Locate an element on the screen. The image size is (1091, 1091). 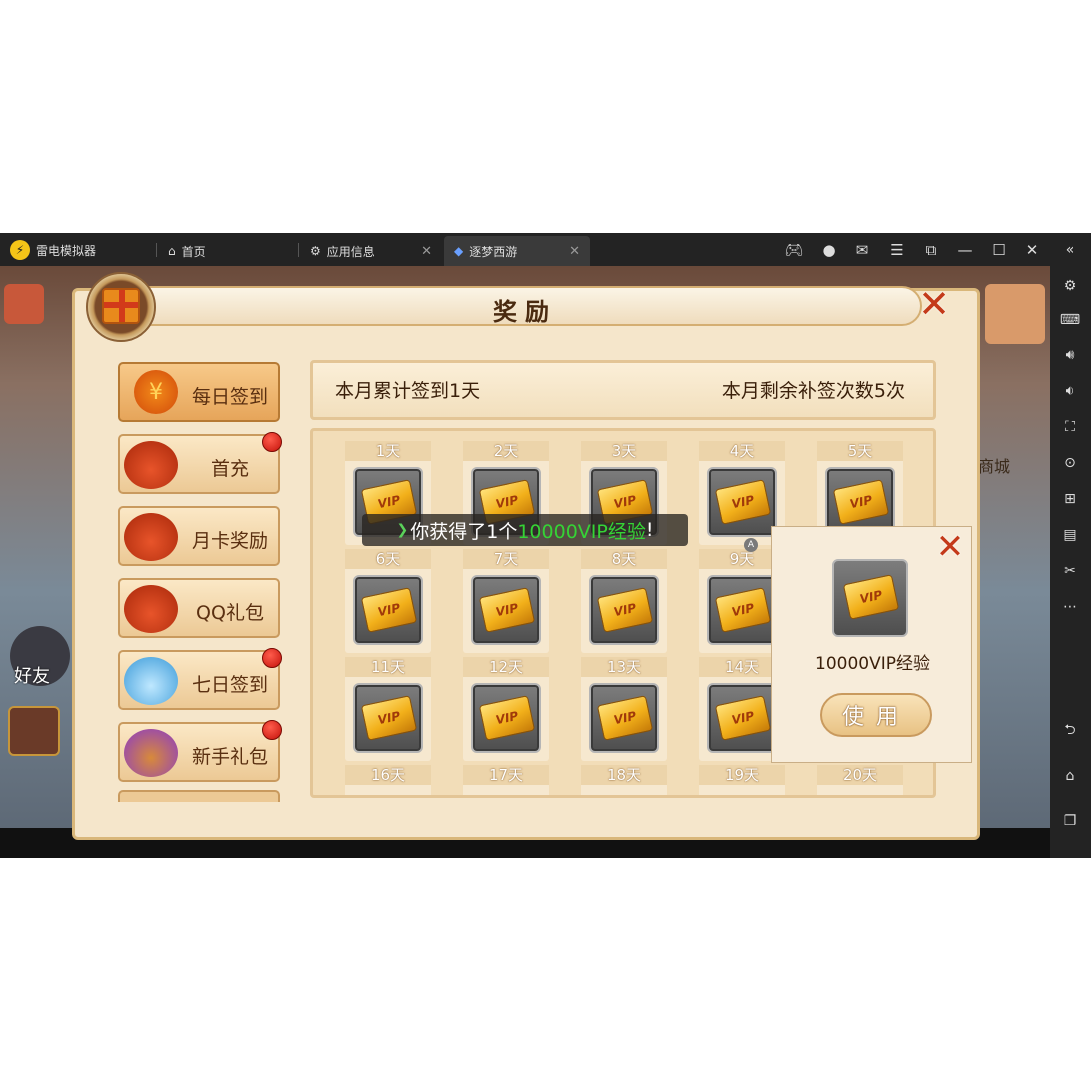
reward-toast: ❯ 你获得了1个 10000VIP经验 ! is located at coordinates (525, 530).